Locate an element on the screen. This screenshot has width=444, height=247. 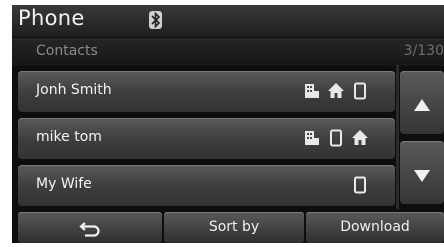
triangle-down-icon is located at coordinates (422, 176).